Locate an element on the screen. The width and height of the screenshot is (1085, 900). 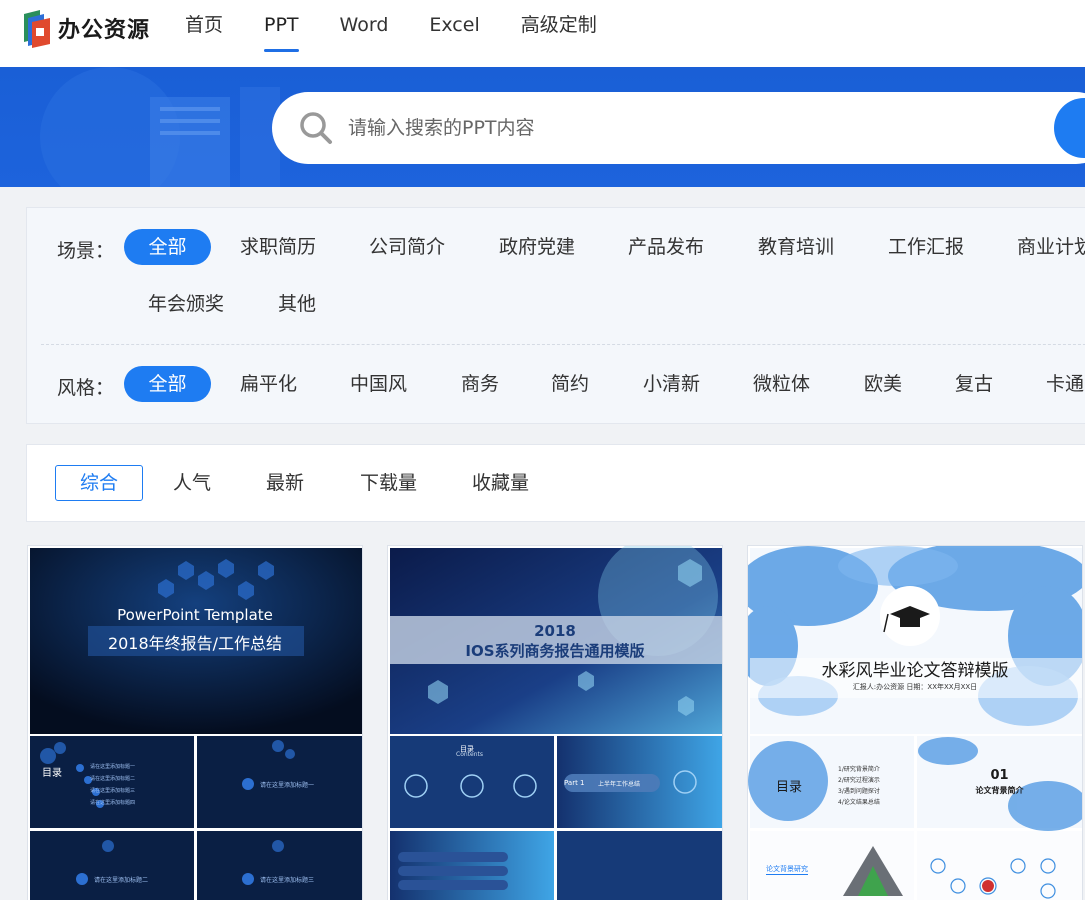
card3-toc-item: 1/研究背景简介 is located at coordinates (859, 769).